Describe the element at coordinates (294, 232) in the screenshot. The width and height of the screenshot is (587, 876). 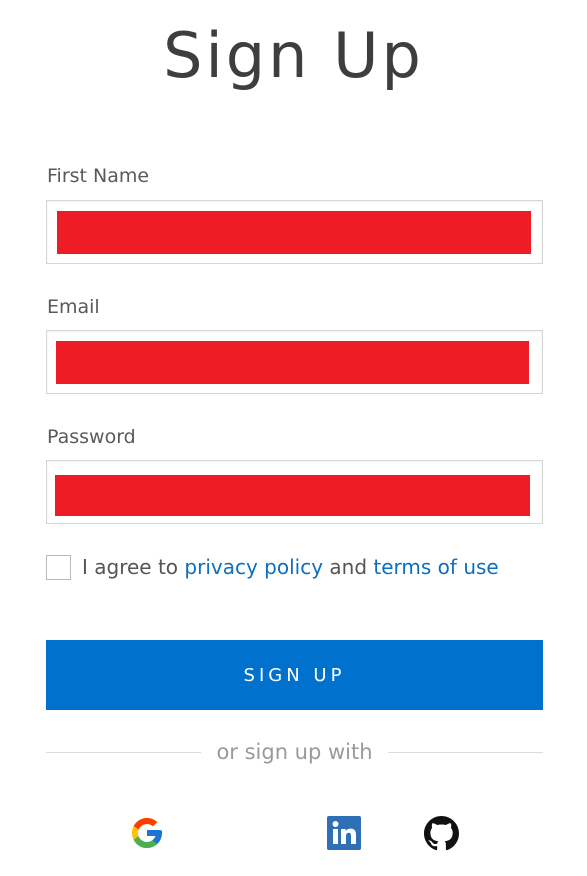
I see `first-name-field` at that location.